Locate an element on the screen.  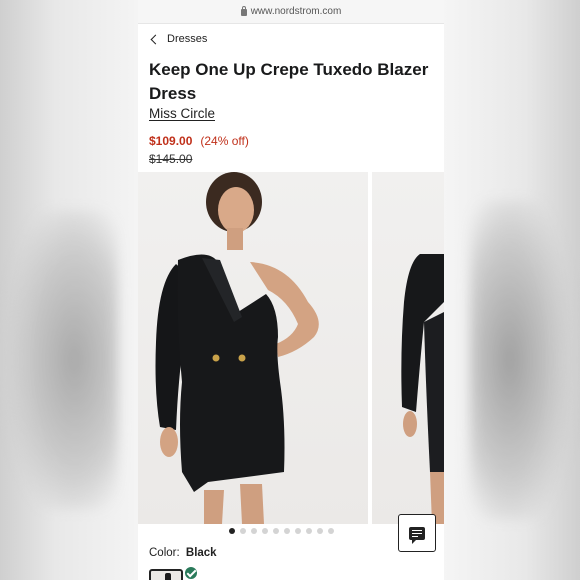
selected-check-icon is located at coordinates (191, 572).